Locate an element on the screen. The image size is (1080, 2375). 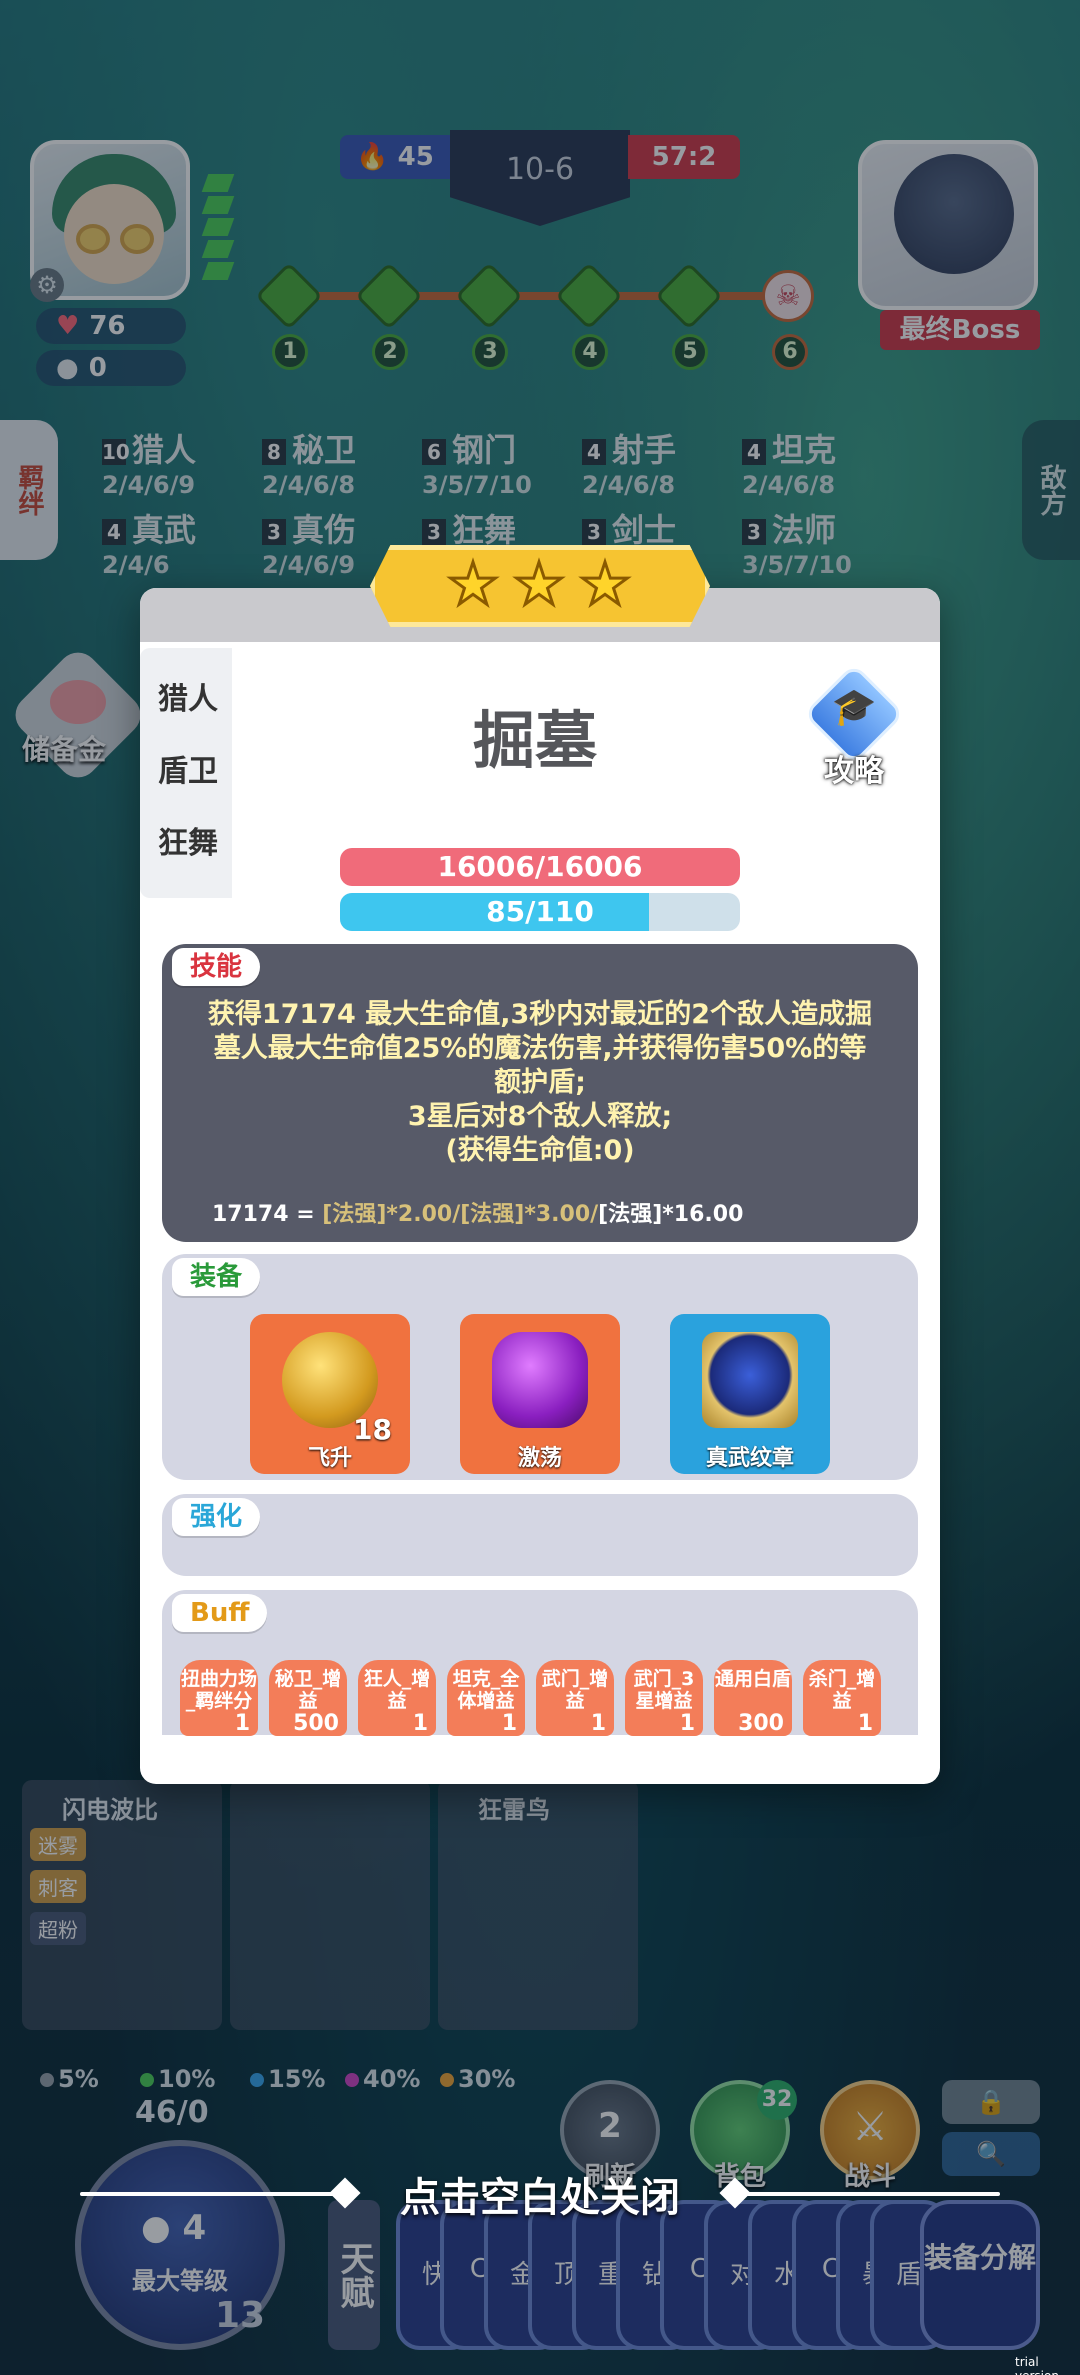
equipment-name: 真武纹章 is located at coordinates (749, 1458).